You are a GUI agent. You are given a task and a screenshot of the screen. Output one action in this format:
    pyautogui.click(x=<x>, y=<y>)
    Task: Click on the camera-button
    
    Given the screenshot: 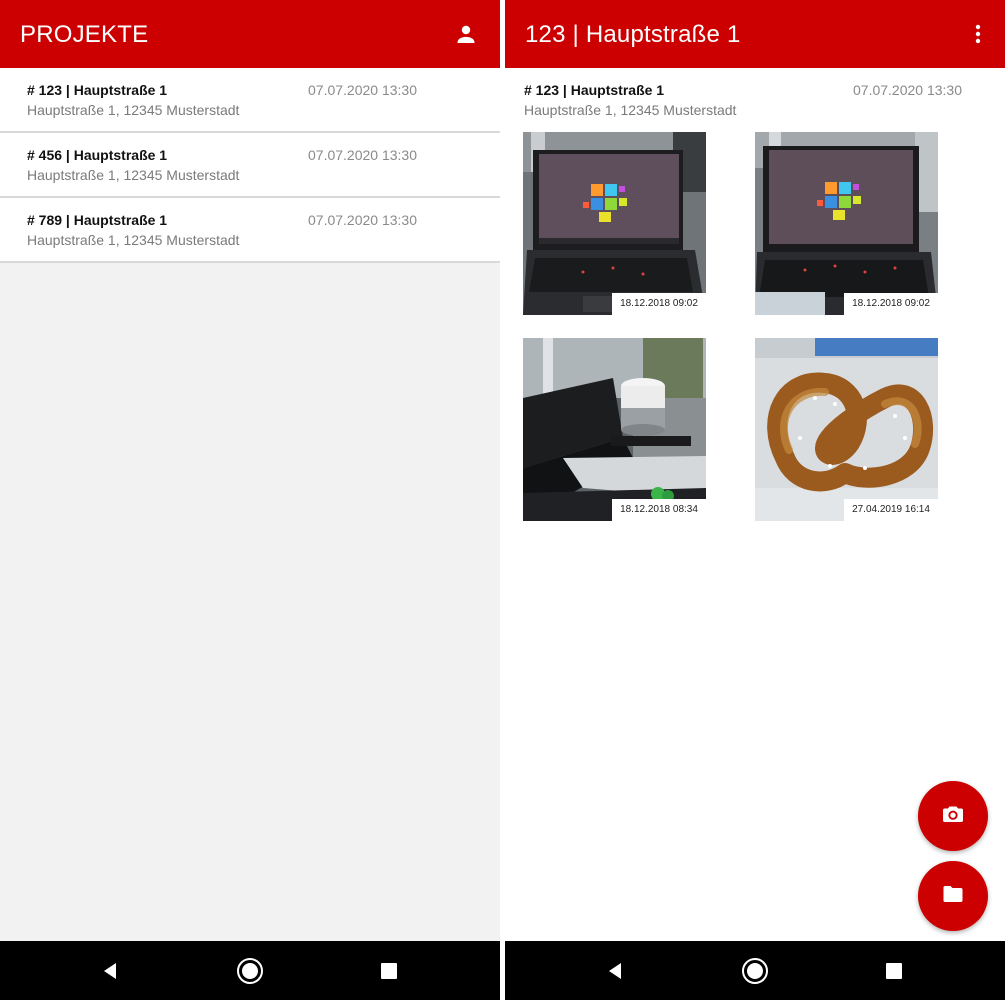 What is the action you would take?
    pyautogui.click(x=953, y=816)
    